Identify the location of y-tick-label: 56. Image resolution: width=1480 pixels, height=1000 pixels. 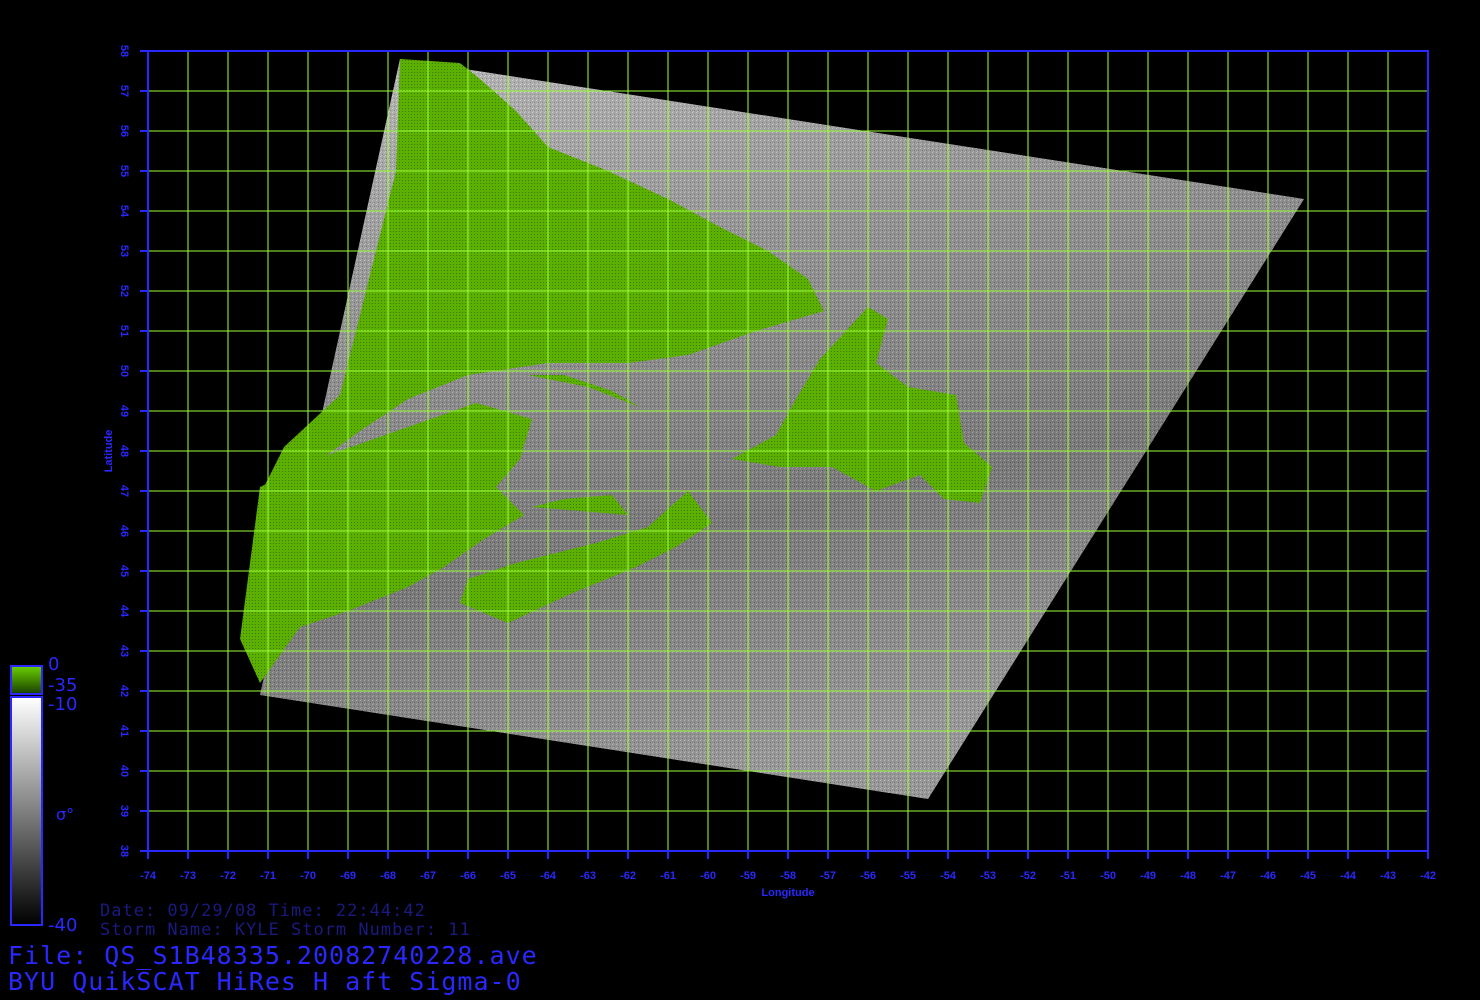
(124, 131).